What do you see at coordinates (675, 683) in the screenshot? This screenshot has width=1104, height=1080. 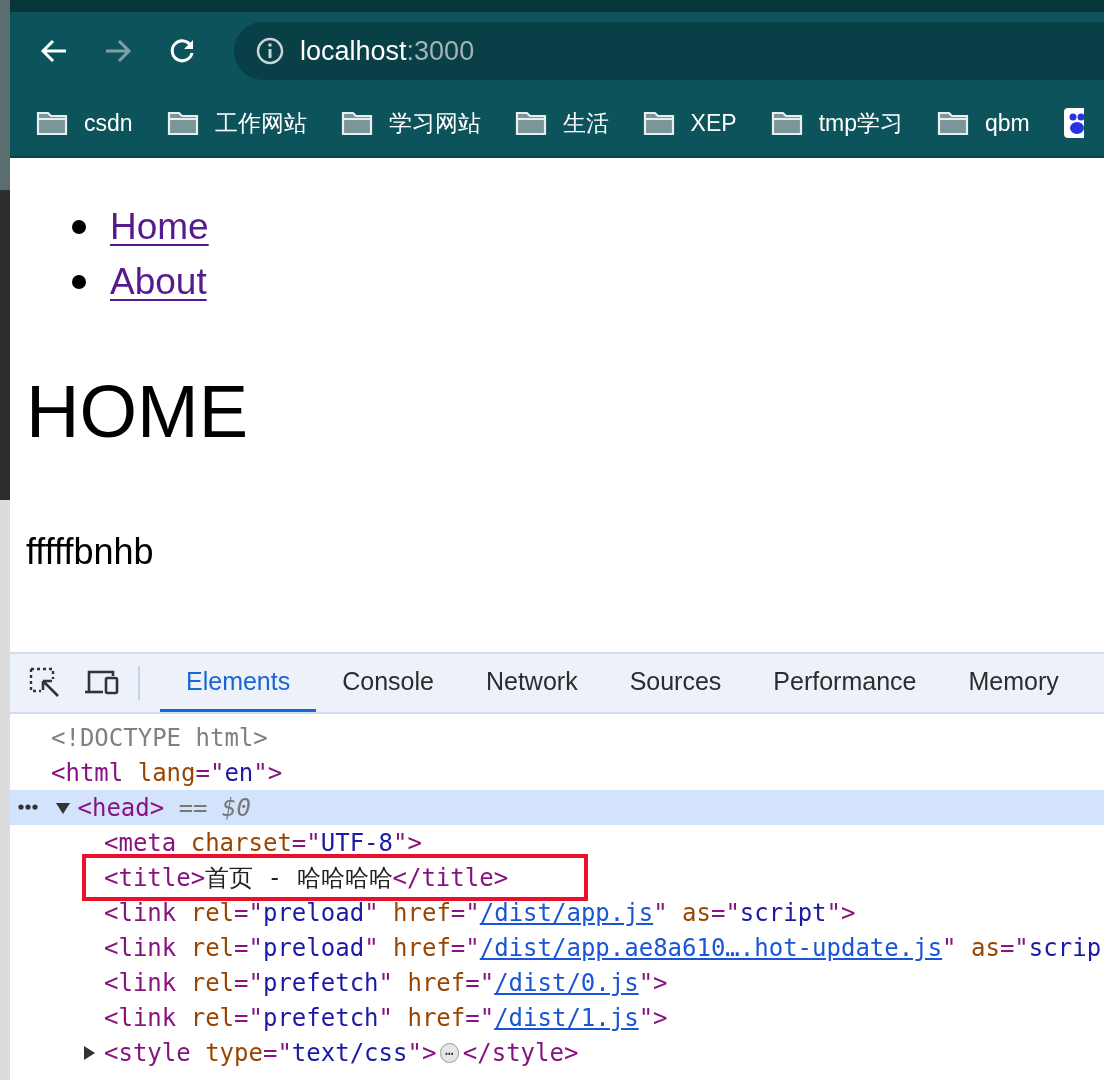 I see `devtools-tab: Sources` at bounding box center [675, 683].